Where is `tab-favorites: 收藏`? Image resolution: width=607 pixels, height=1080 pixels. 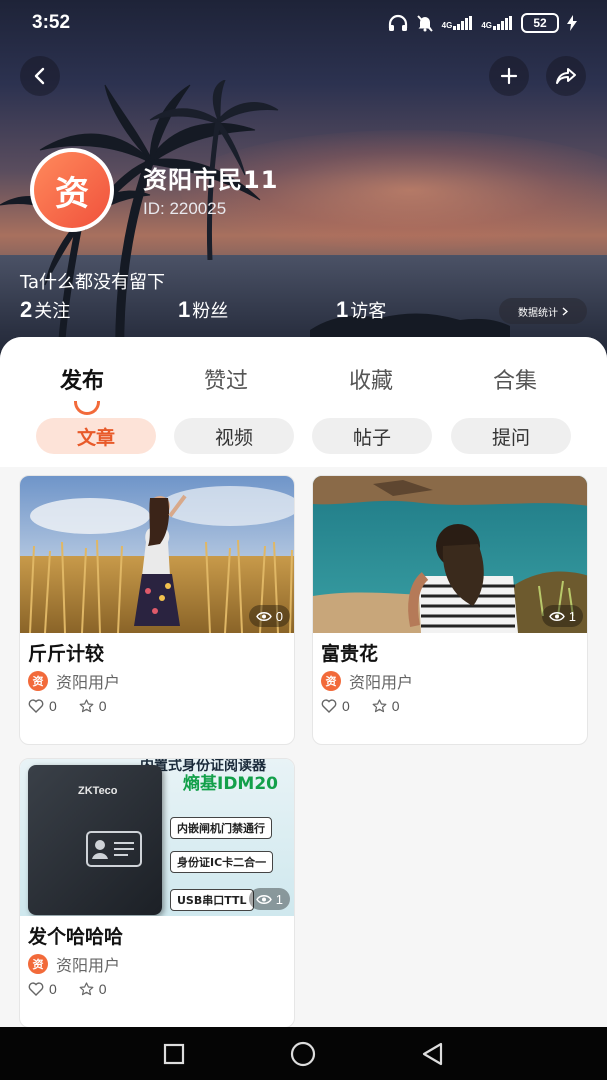 tab-favorites: 收藏 is located at coordinates (371, 379).